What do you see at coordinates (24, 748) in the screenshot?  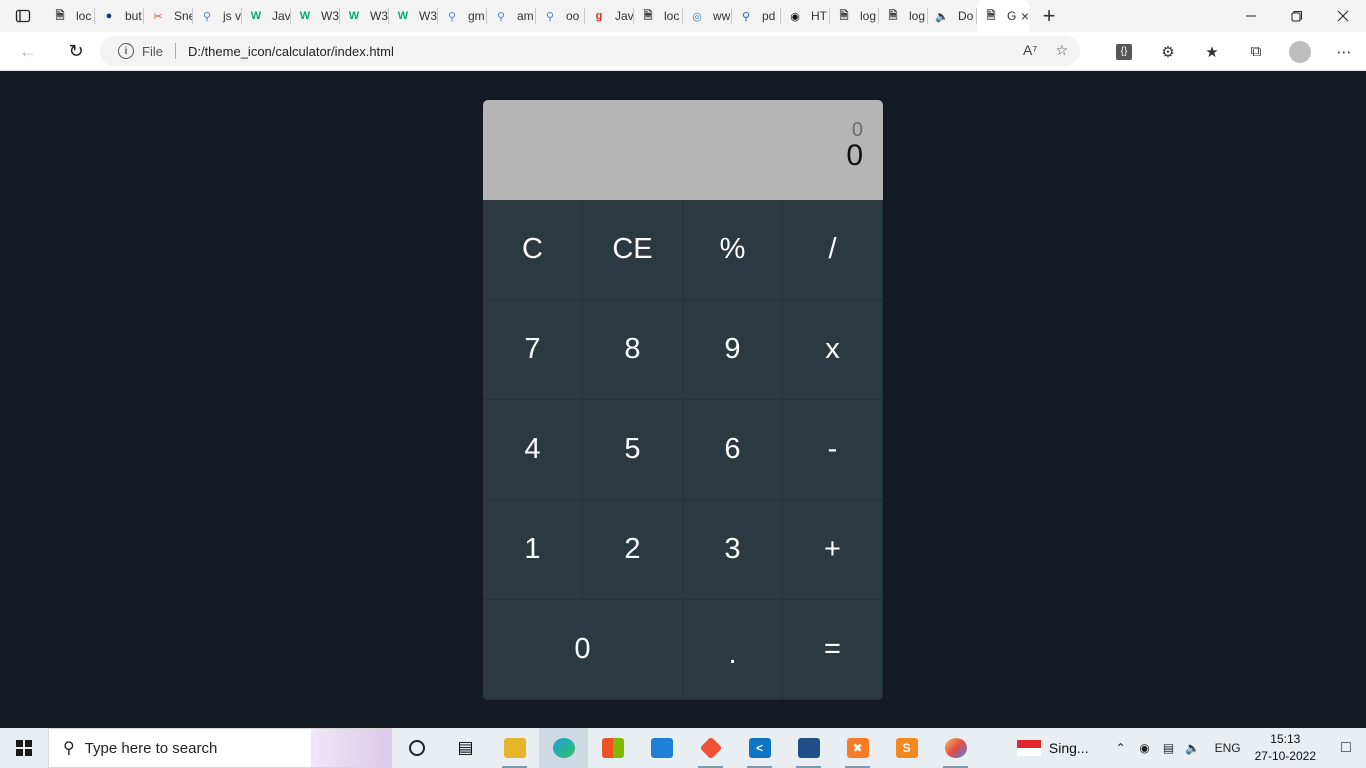 I see `start-button` at bounding box center [24, 748].